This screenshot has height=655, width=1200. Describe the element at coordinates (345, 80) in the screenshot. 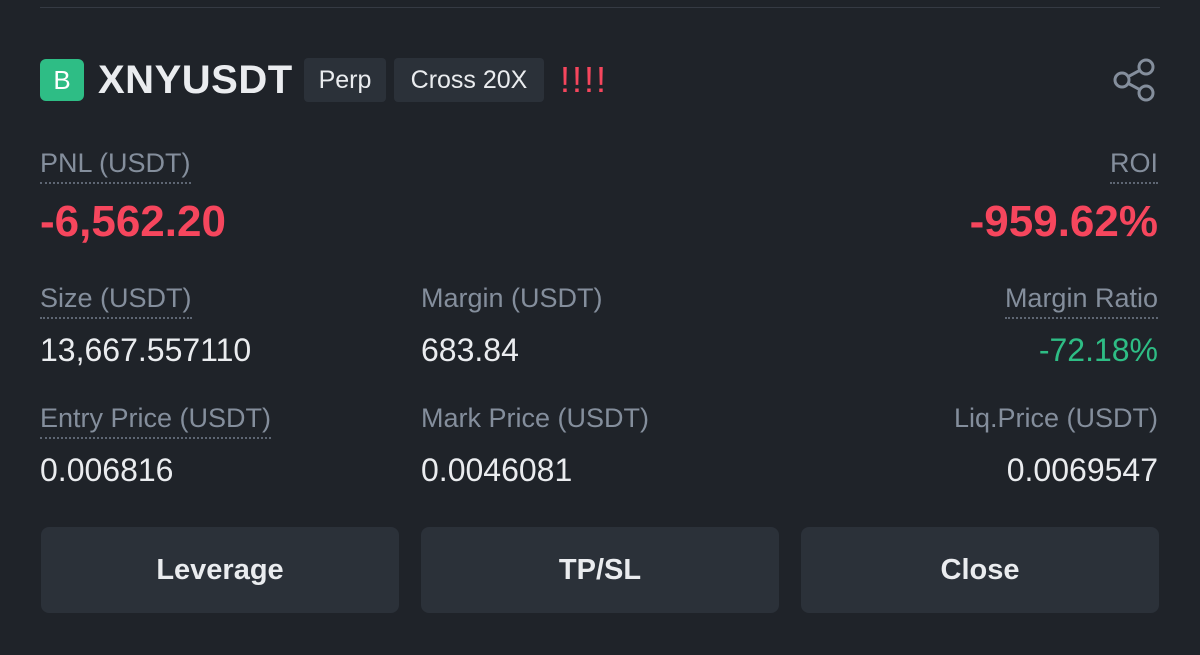

I see `contract-type-tag: Perp` at that location.